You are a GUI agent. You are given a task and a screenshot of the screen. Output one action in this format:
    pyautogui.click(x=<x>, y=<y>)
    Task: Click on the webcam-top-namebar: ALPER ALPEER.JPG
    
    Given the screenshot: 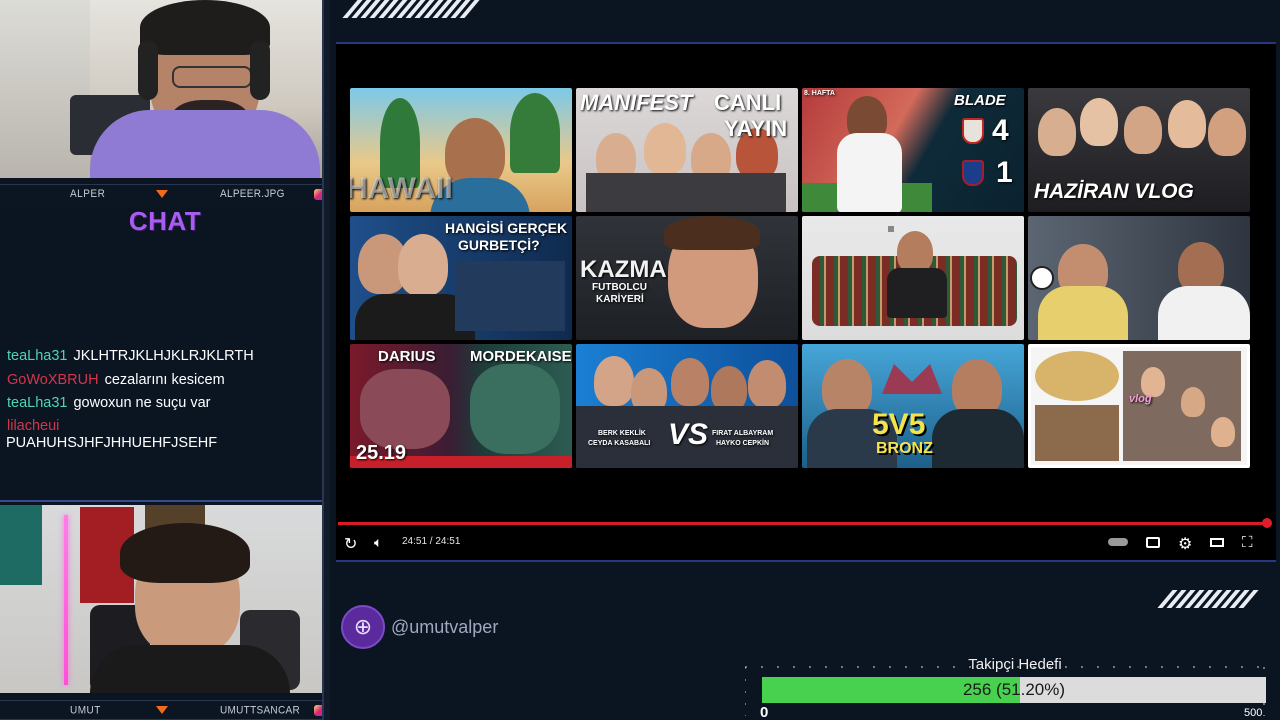 What is the action you would take?
    pyautogui.click(x=165, y=194)
    